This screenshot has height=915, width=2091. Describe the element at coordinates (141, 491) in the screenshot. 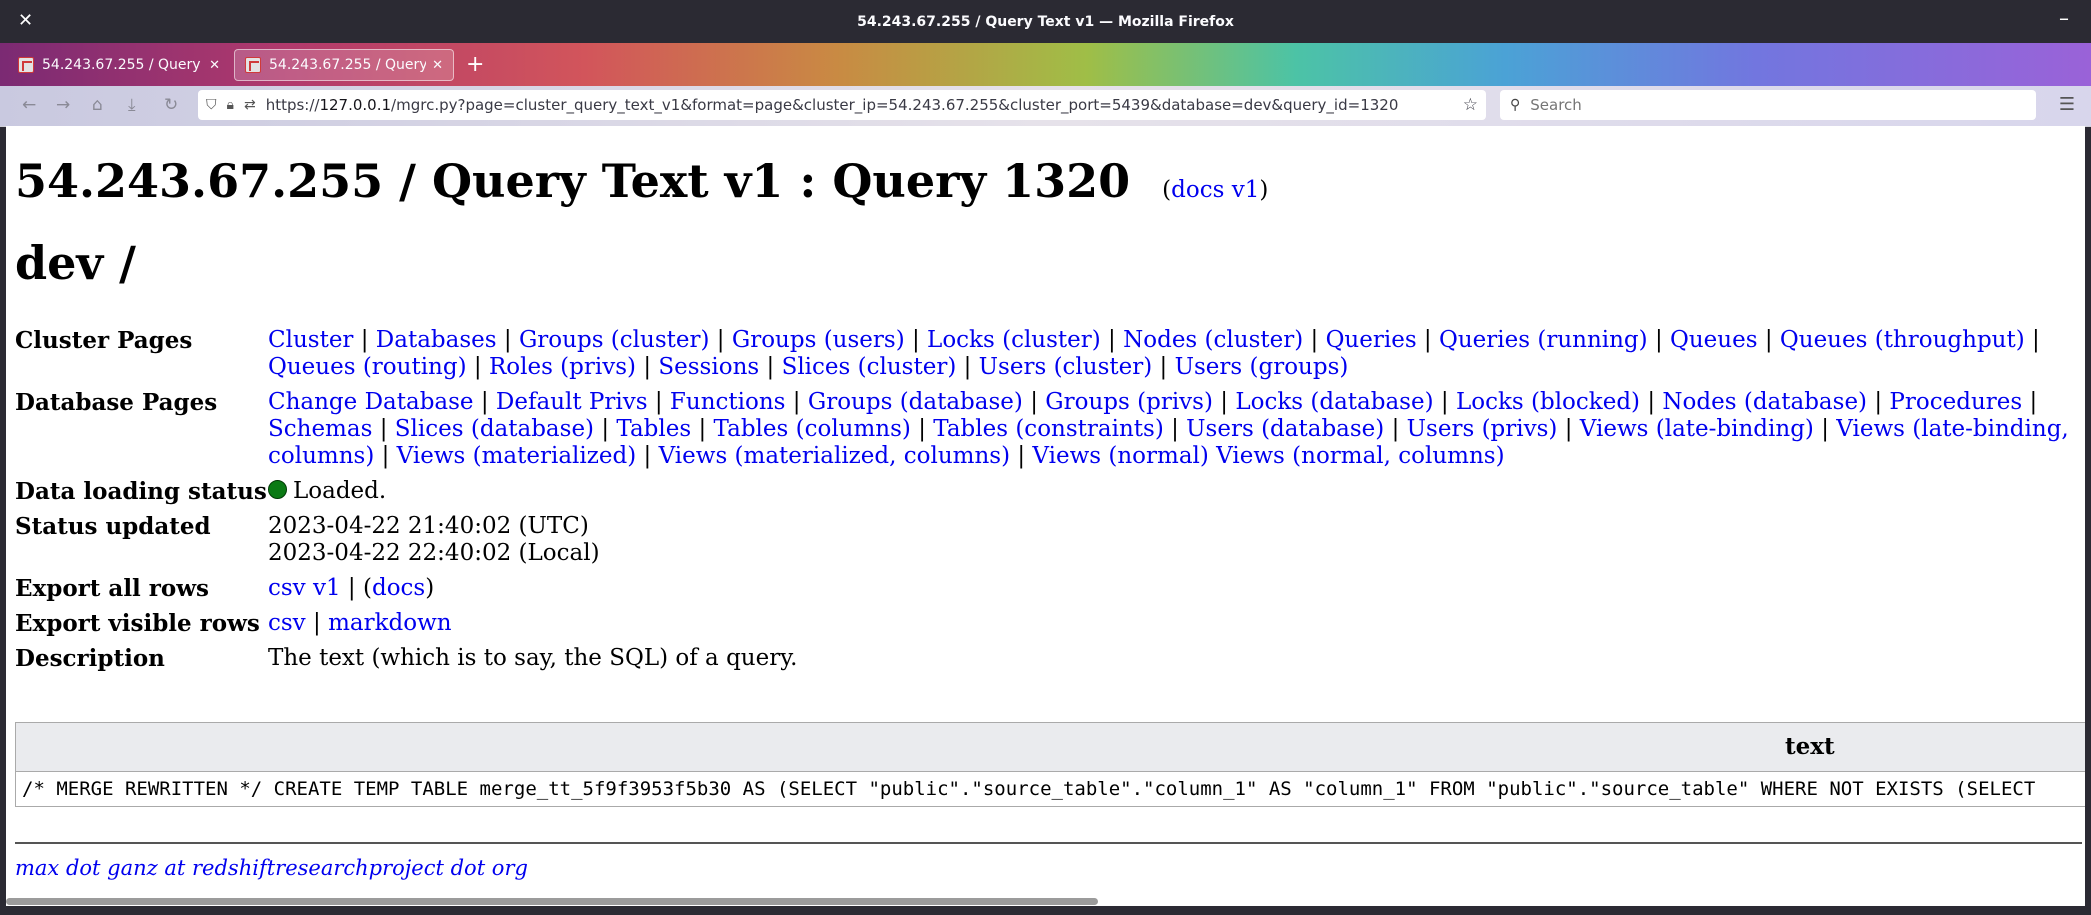

I see `loading-status-label: Data loading status` at that location.